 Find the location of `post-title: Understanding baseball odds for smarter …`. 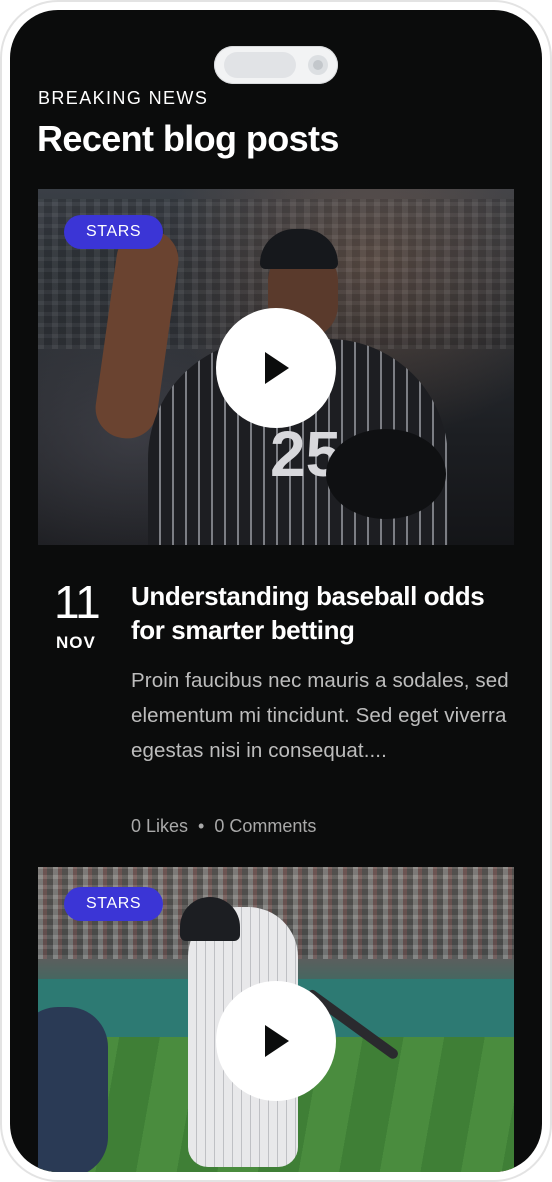

post-title: Understanding baseball odds for smarter … is located at coordinates (326, 613).